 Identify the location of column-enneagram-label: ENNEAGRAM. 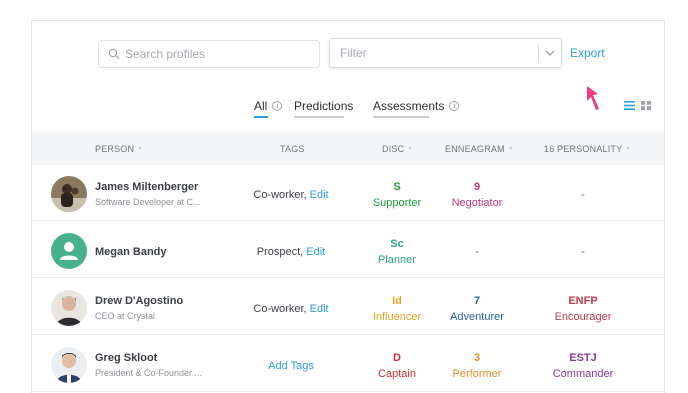
(475, 149).